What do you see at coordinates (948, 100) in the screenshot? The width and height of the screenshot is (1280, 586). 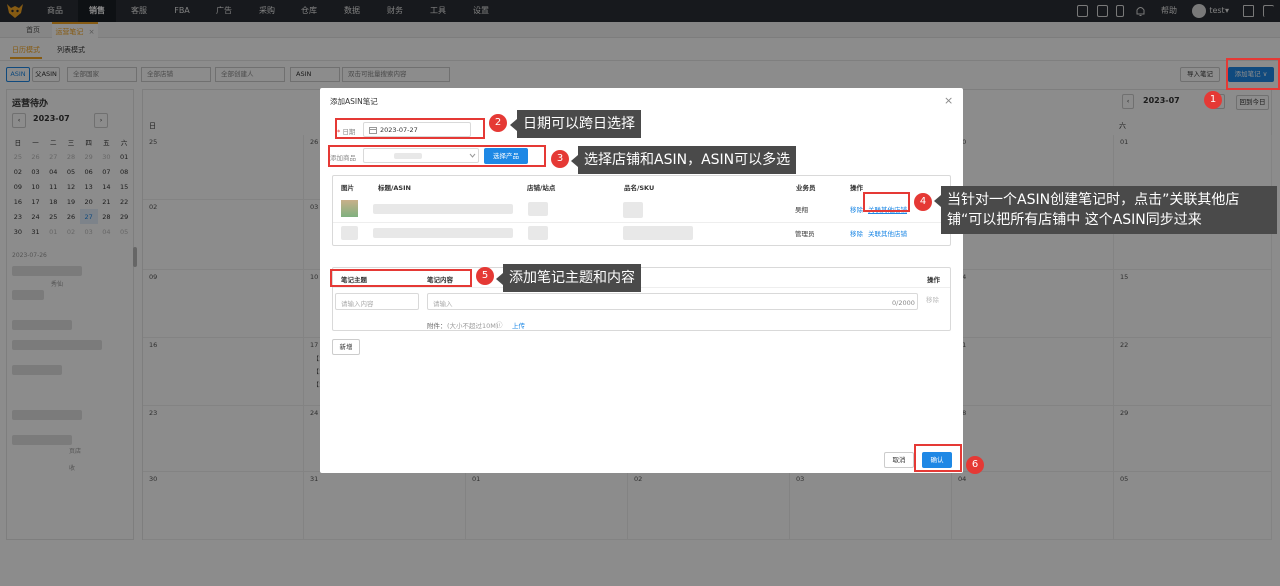 I see `close-icon: ×` at bounding box center [948, 100].